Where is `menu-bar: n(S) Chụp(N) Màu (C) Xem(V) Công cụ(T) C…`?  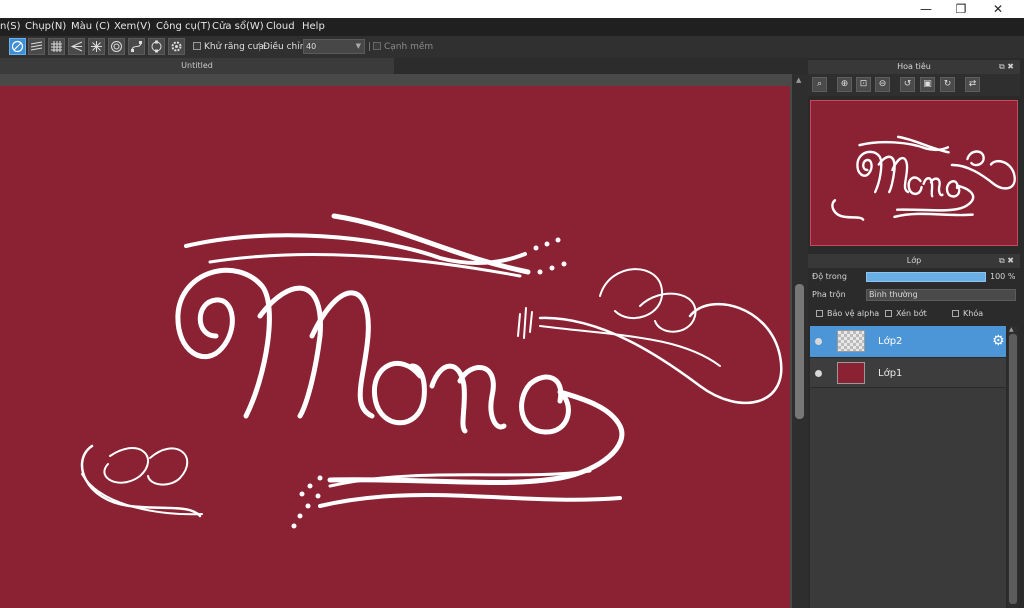
menu-bar: n(S) Chụp(N) Màu (C) Xem(V) Công cụ(T) C… is located at coordinates (512, 27).